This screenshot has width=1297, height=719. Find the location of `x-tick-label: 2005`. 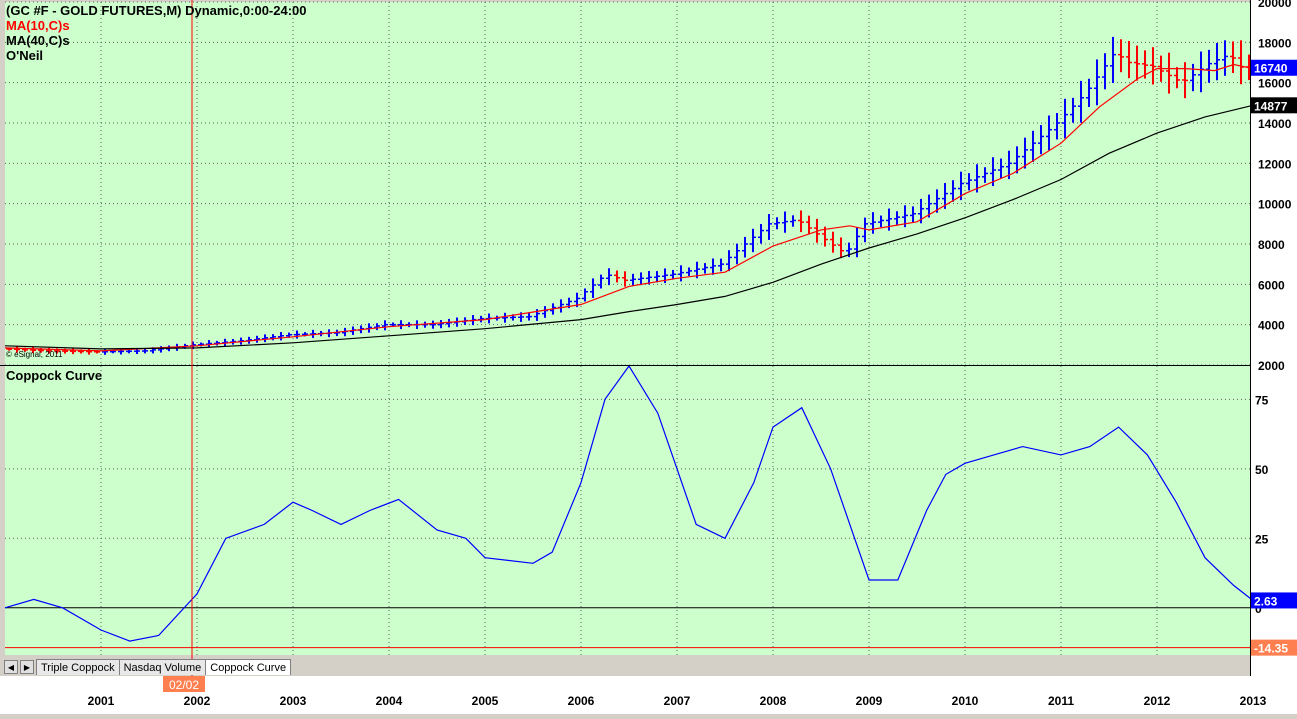

x-tick-label: 2005 is located at coordinates (485, 701).